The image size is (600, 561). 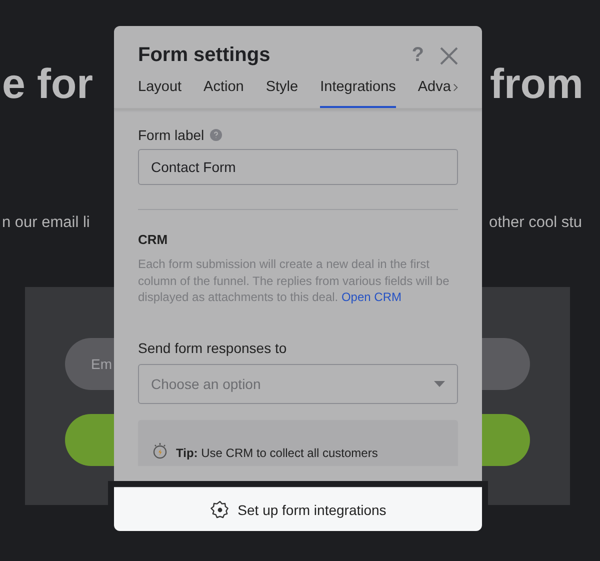 I want to click on form-label-input: Contact Form, so click(x=298, y=167).